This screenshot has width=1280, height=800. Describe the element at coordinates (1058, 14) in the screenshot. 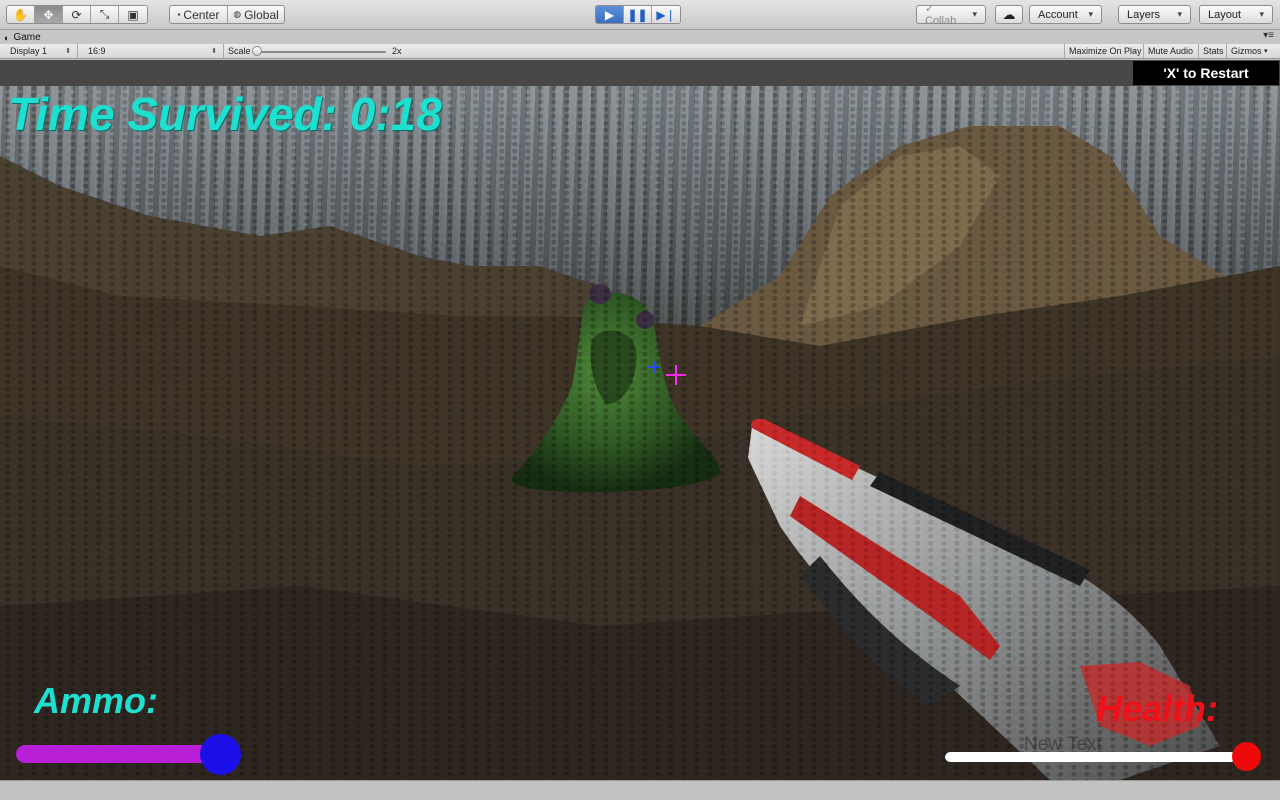

I see `account-label: Account` at that location.